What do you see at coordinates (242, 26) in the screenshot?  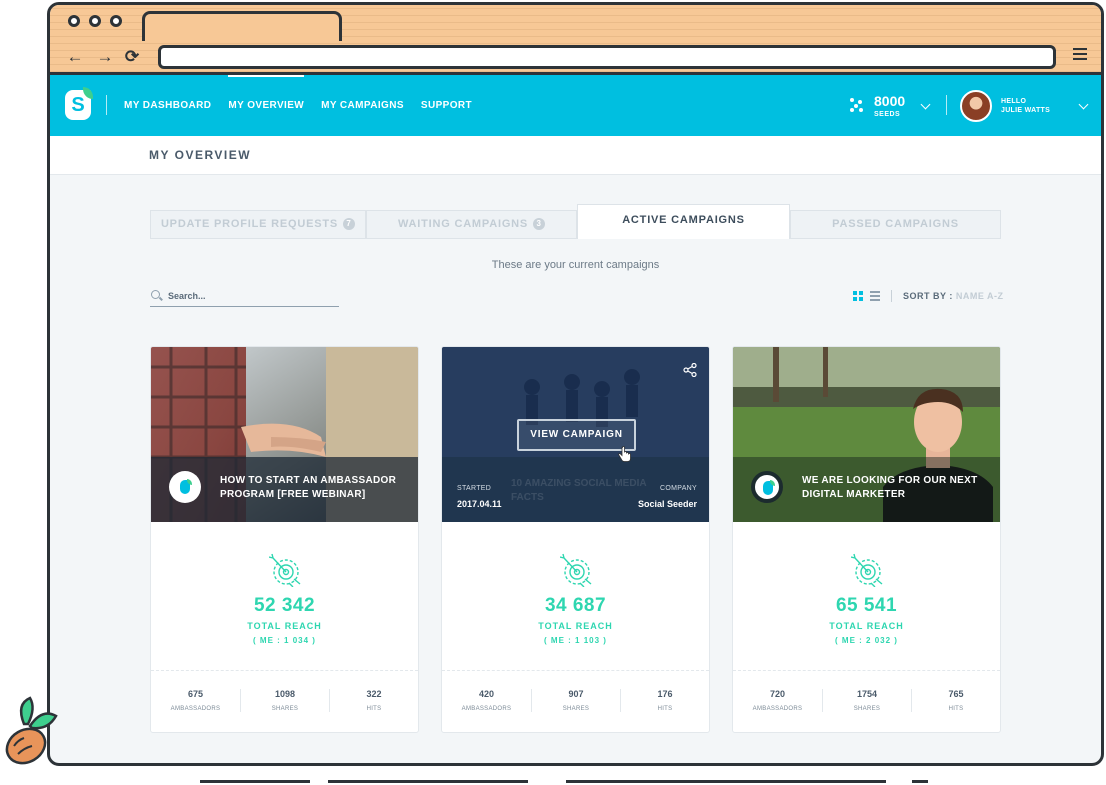 I see `browser-tab` at bounding box center [242, 26].